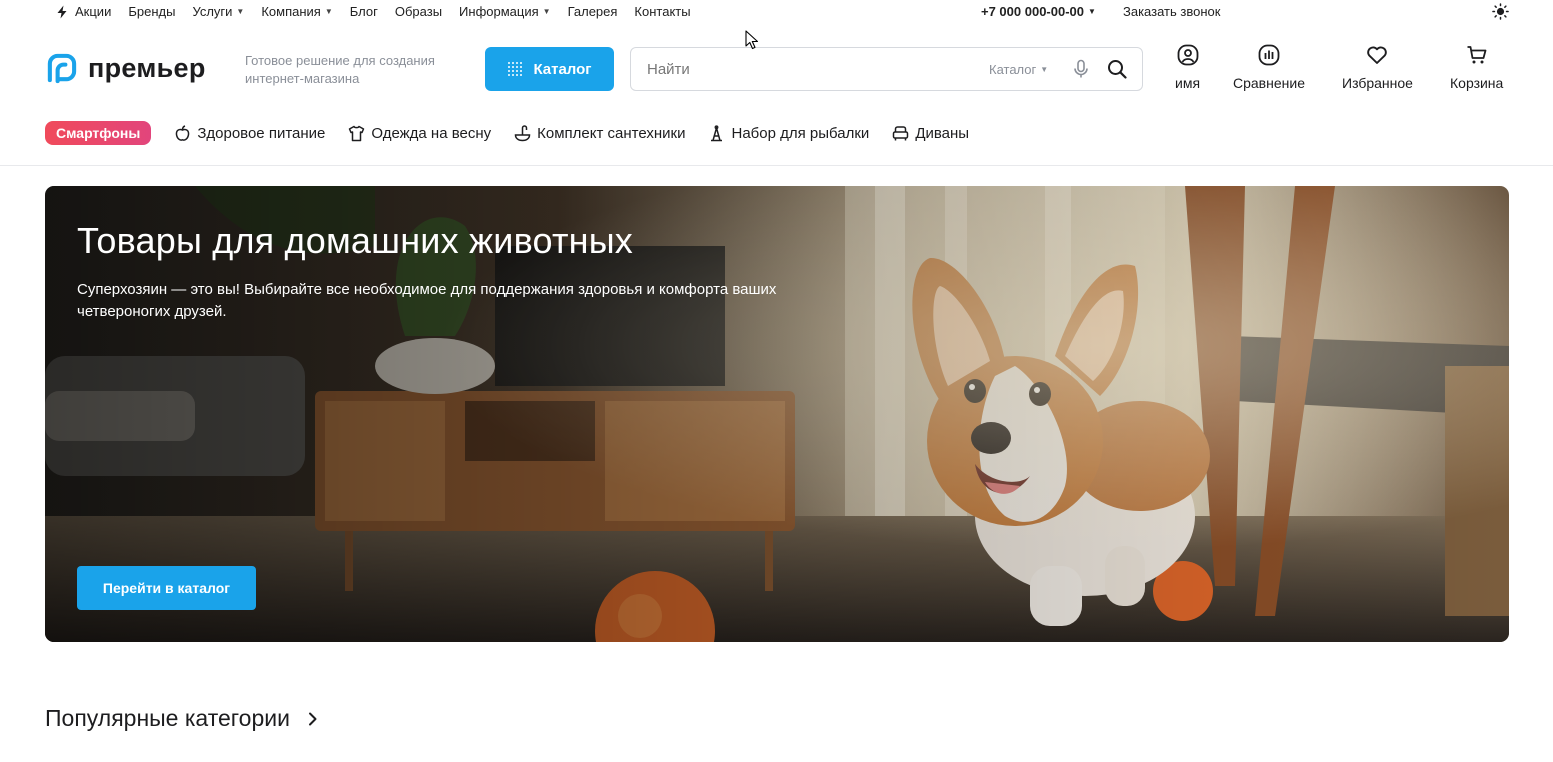  What do you see at coordinates (93, 11) in the screenshot?
I see `top-nav-label: Акции` at bounding box center [93, 11].